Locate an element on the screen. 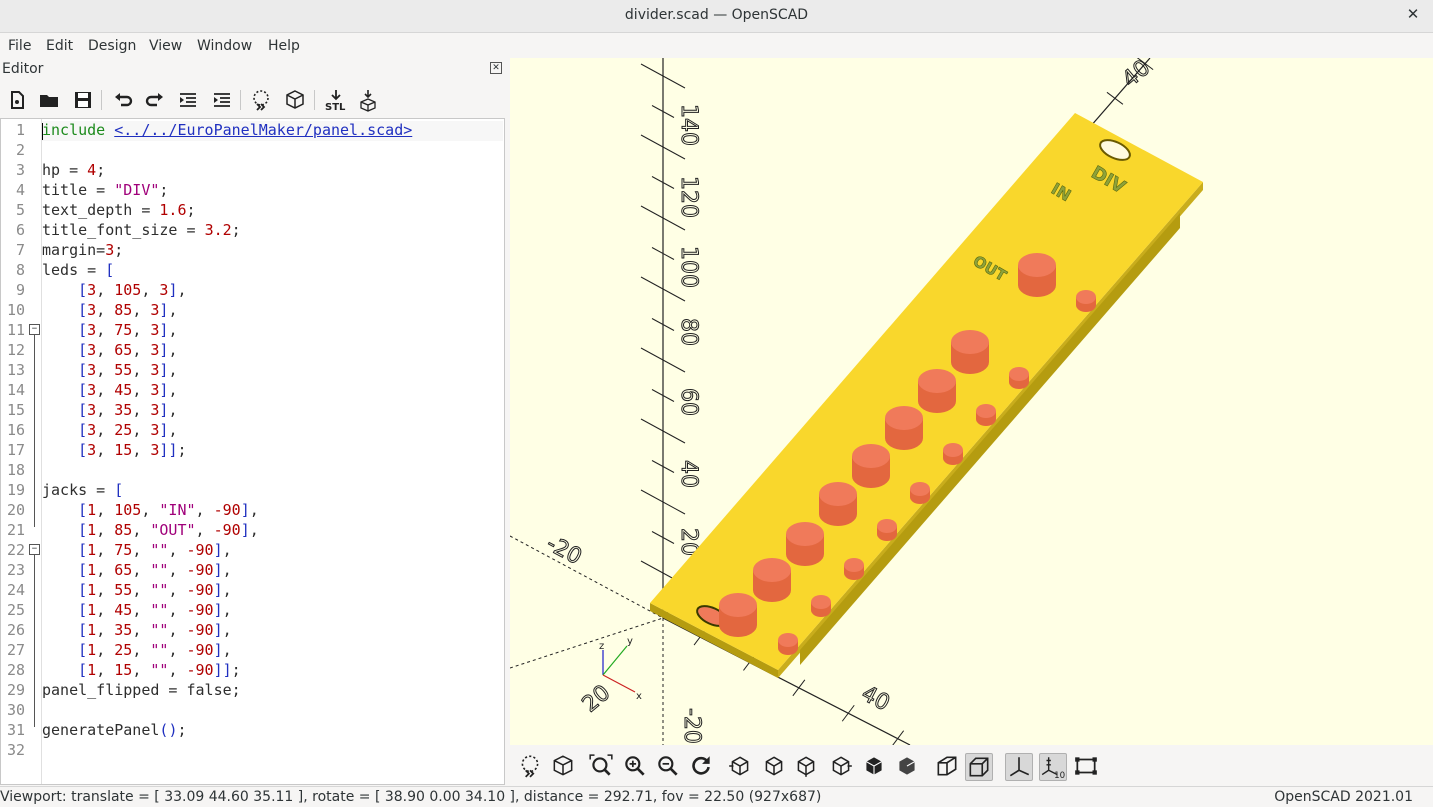 The width and height of the screenshot is (1433, 807). svg-text: 10 is located at coordinates (1059, 775).